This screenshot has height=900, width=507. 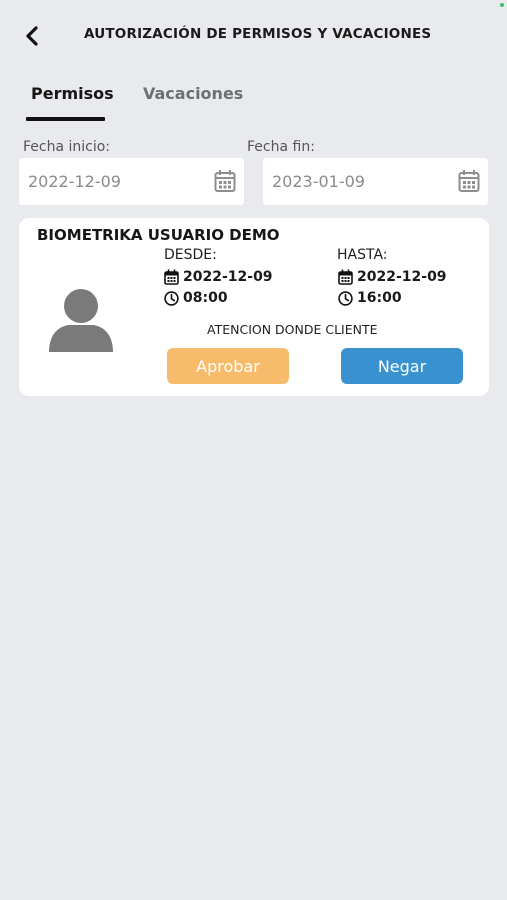 What do you see at coordinates (65, 119) in the screenshot?
I see `active-tab-indicator` at bounding box center [65, 119].